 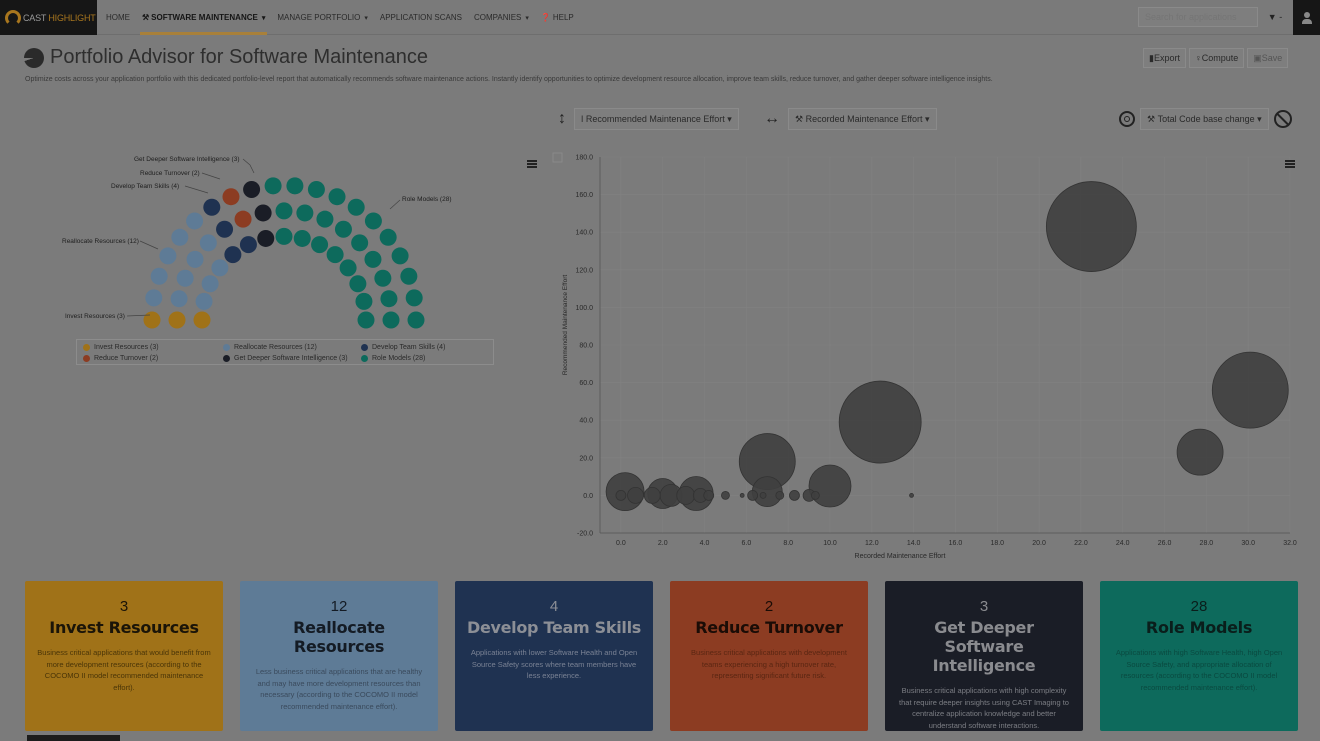 What do you see at coordinates (153, 347) in the screenshot?
I see `legend-item-invest: Invest Resources (3)` at bounding box center [153, 347].